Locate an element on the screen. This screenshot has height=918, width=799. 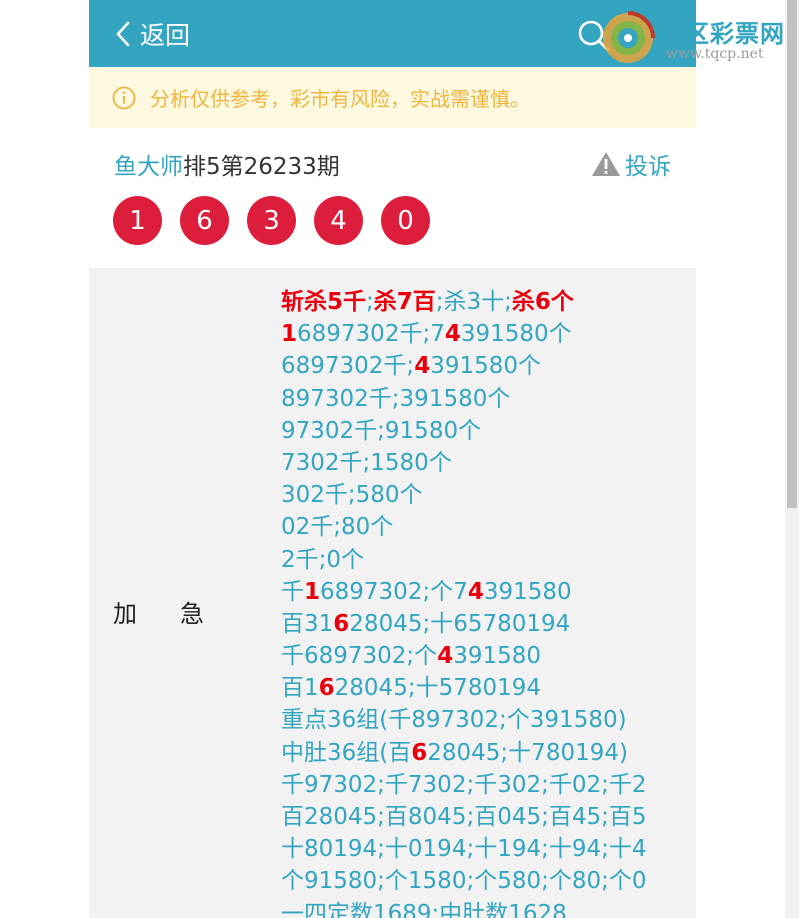
number-ball: 6 is located at coordinates (204, 220).